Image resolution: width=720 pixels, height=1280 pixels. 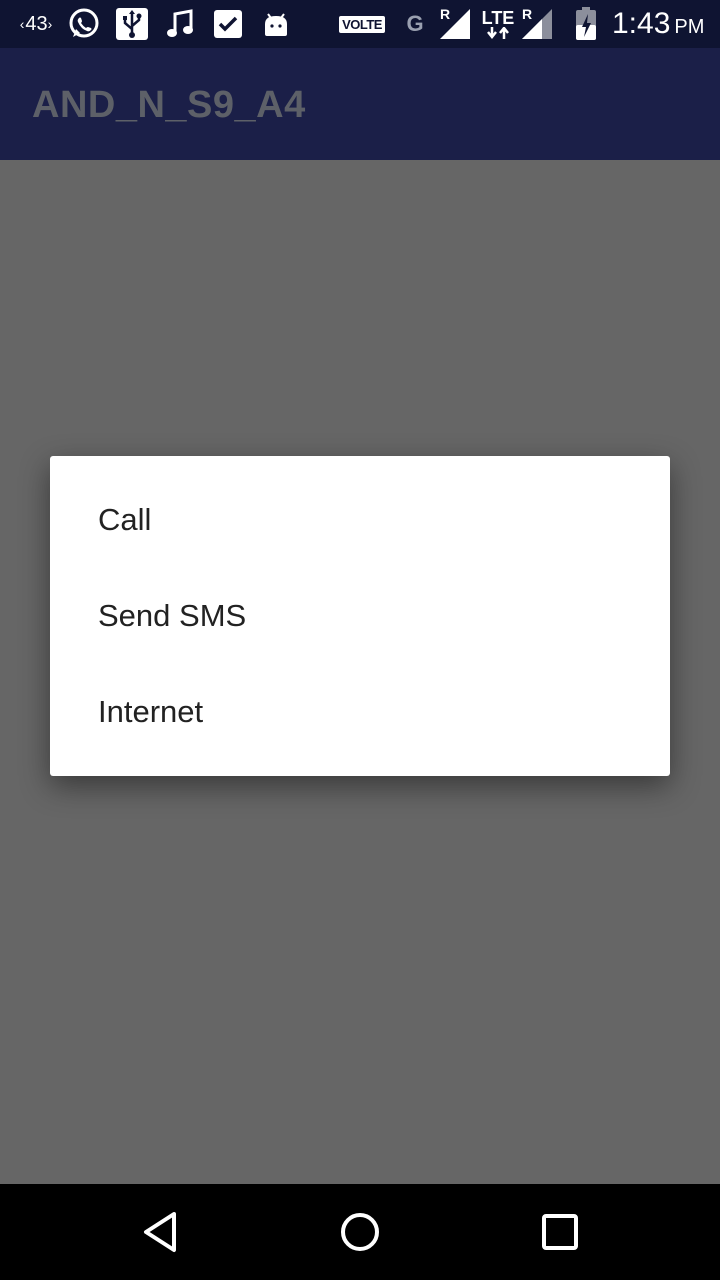 What do you see at coordinates (658, 23) in the screenshot?
I see `status-time: 1:43 PM` at bounding box center [658, 23].